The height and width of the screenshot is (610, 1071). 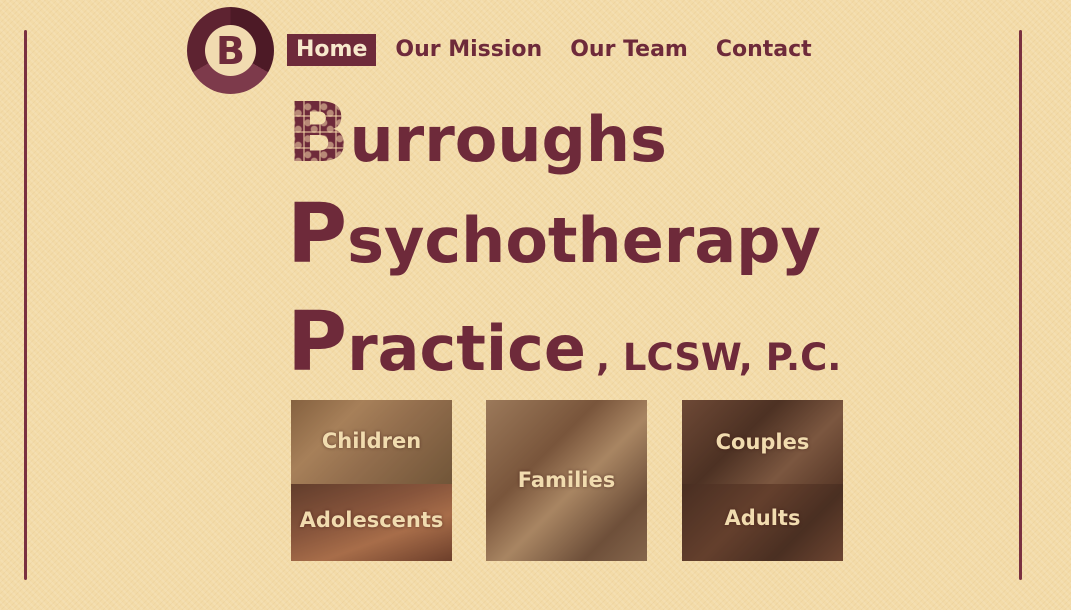 I want to click on nav-our-mission: Our Mission, so click(x=468, y=50).